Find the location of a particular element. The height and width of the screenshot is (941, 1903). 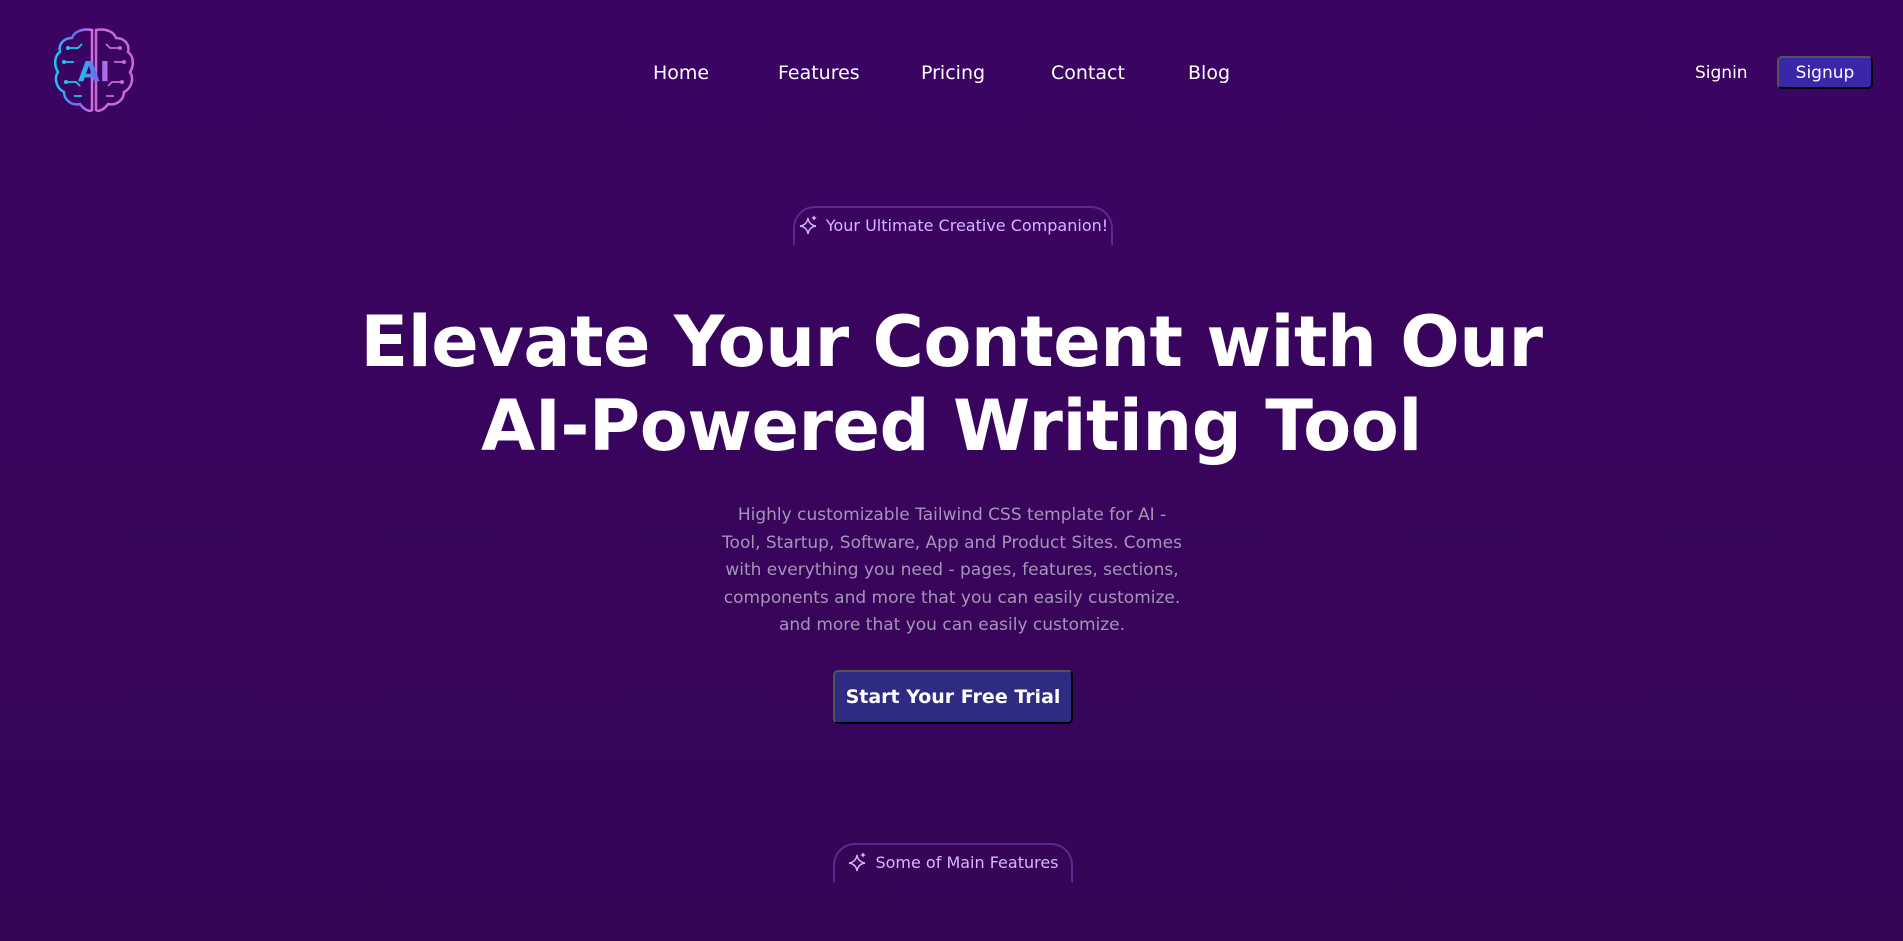

signin-link: Signin is located at coordinates (1721, 73).